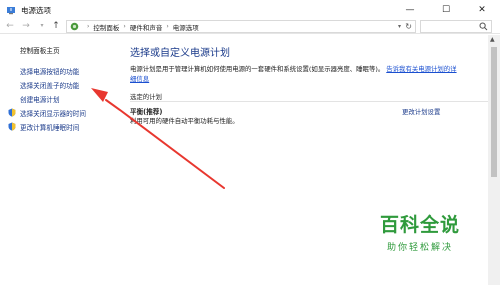  I want to click on search-box, so click(456, 26).